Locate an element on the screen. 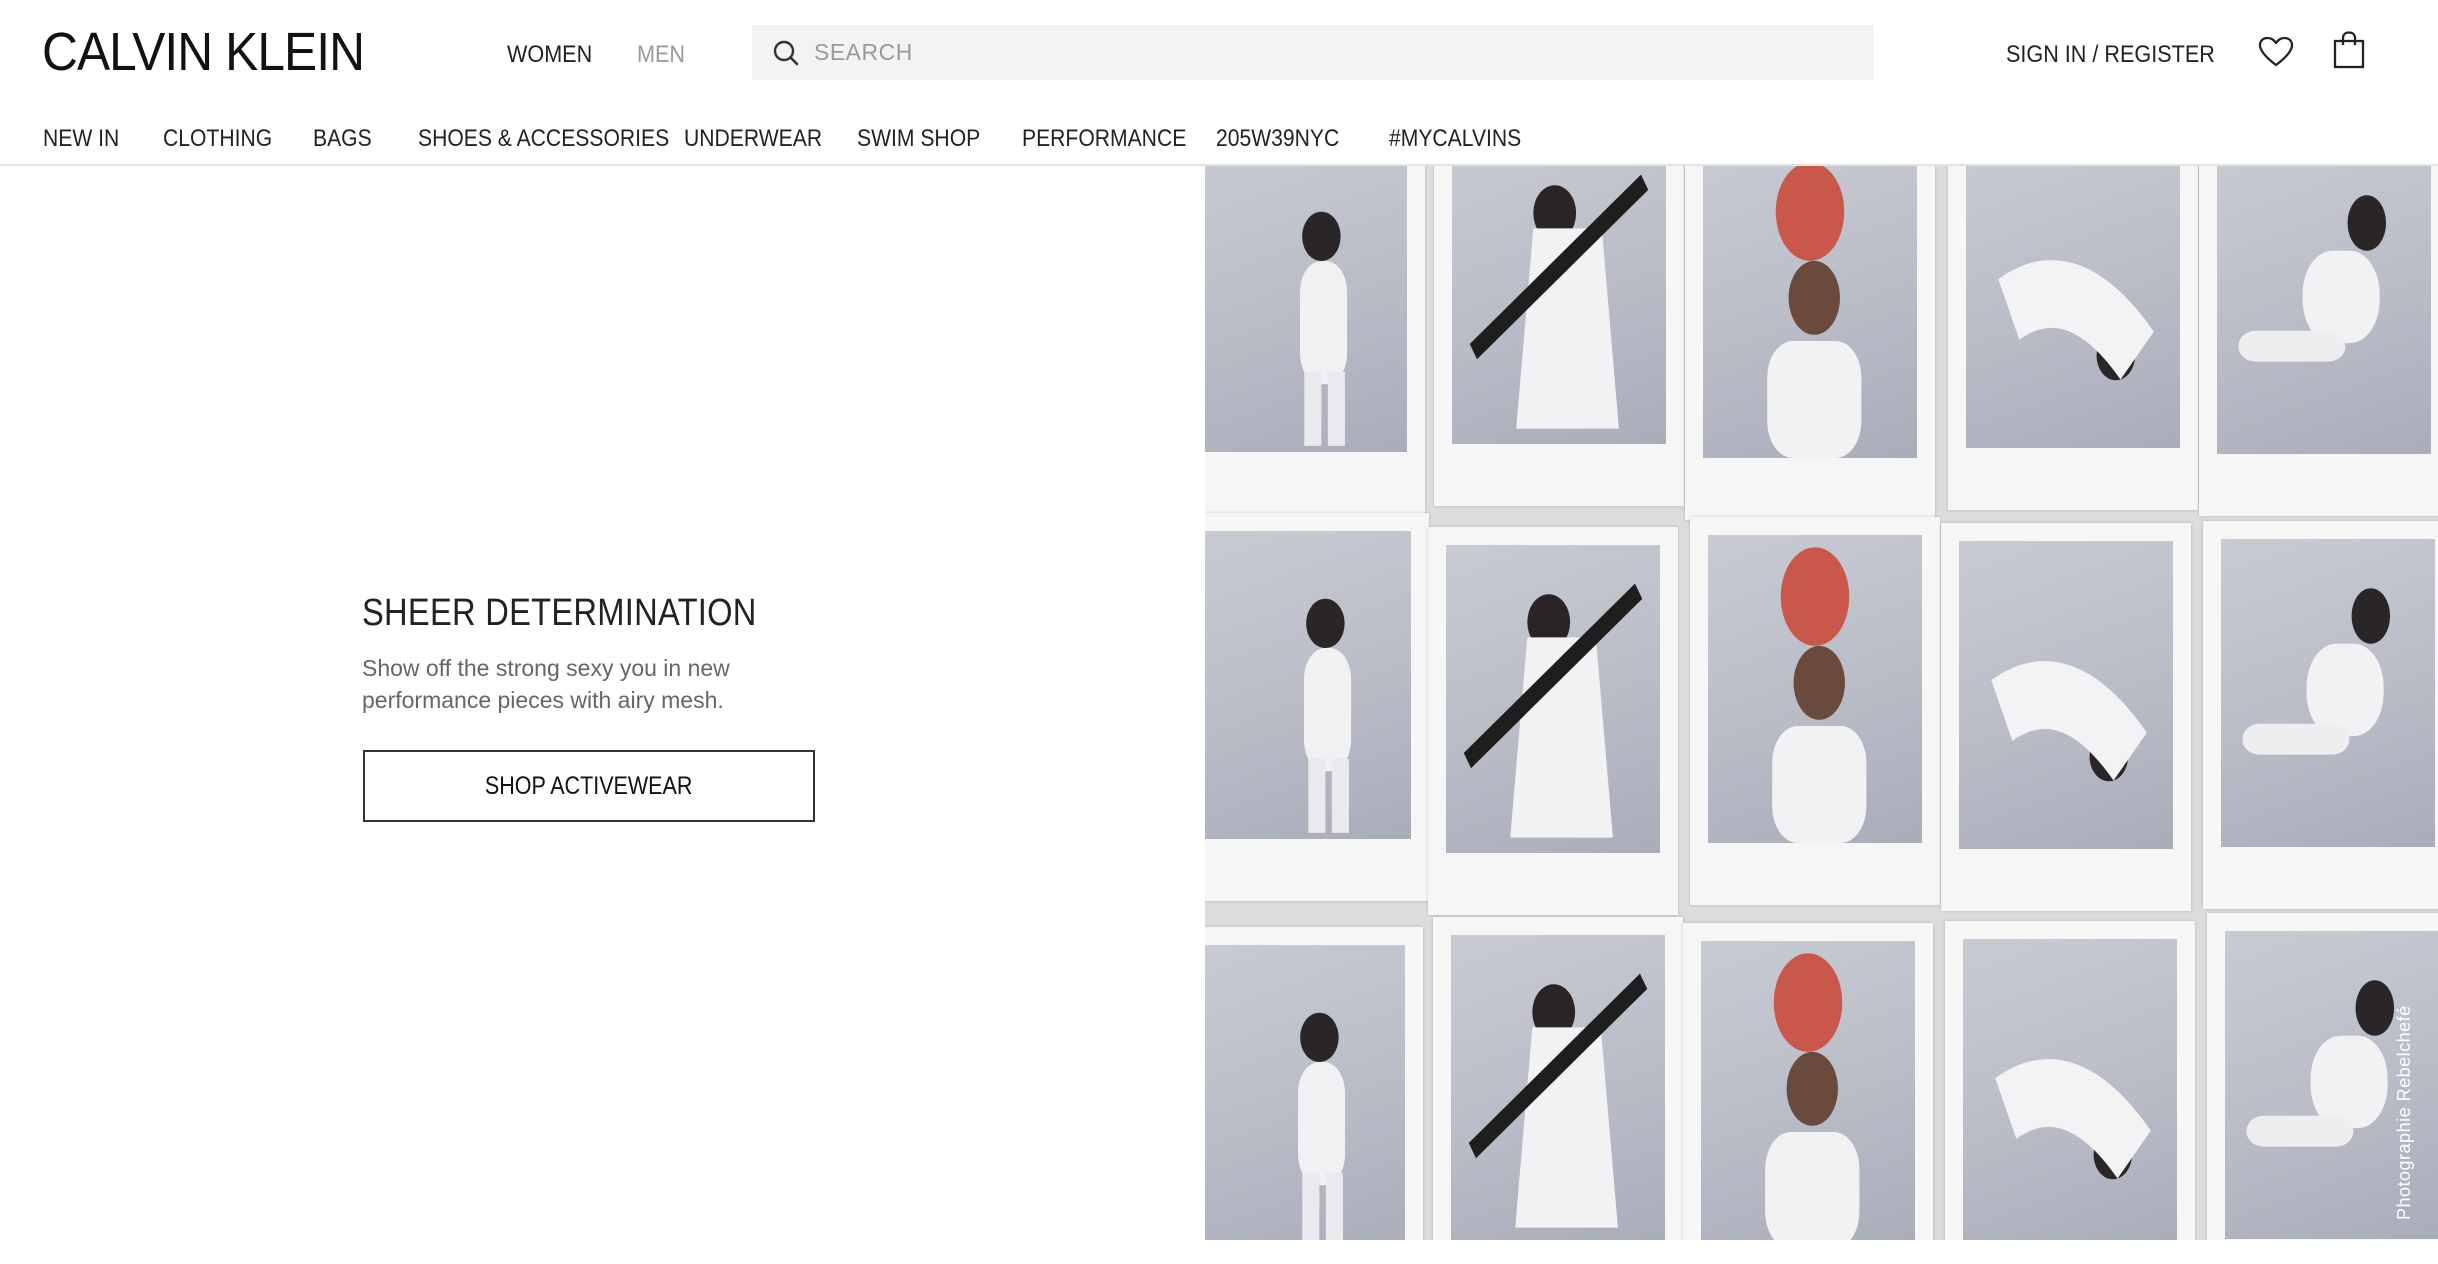 The width and height of the screenshot is (2438, 1264). photo-credit: Photographie Rebelchefé is located at coordinates (2404, 1112).